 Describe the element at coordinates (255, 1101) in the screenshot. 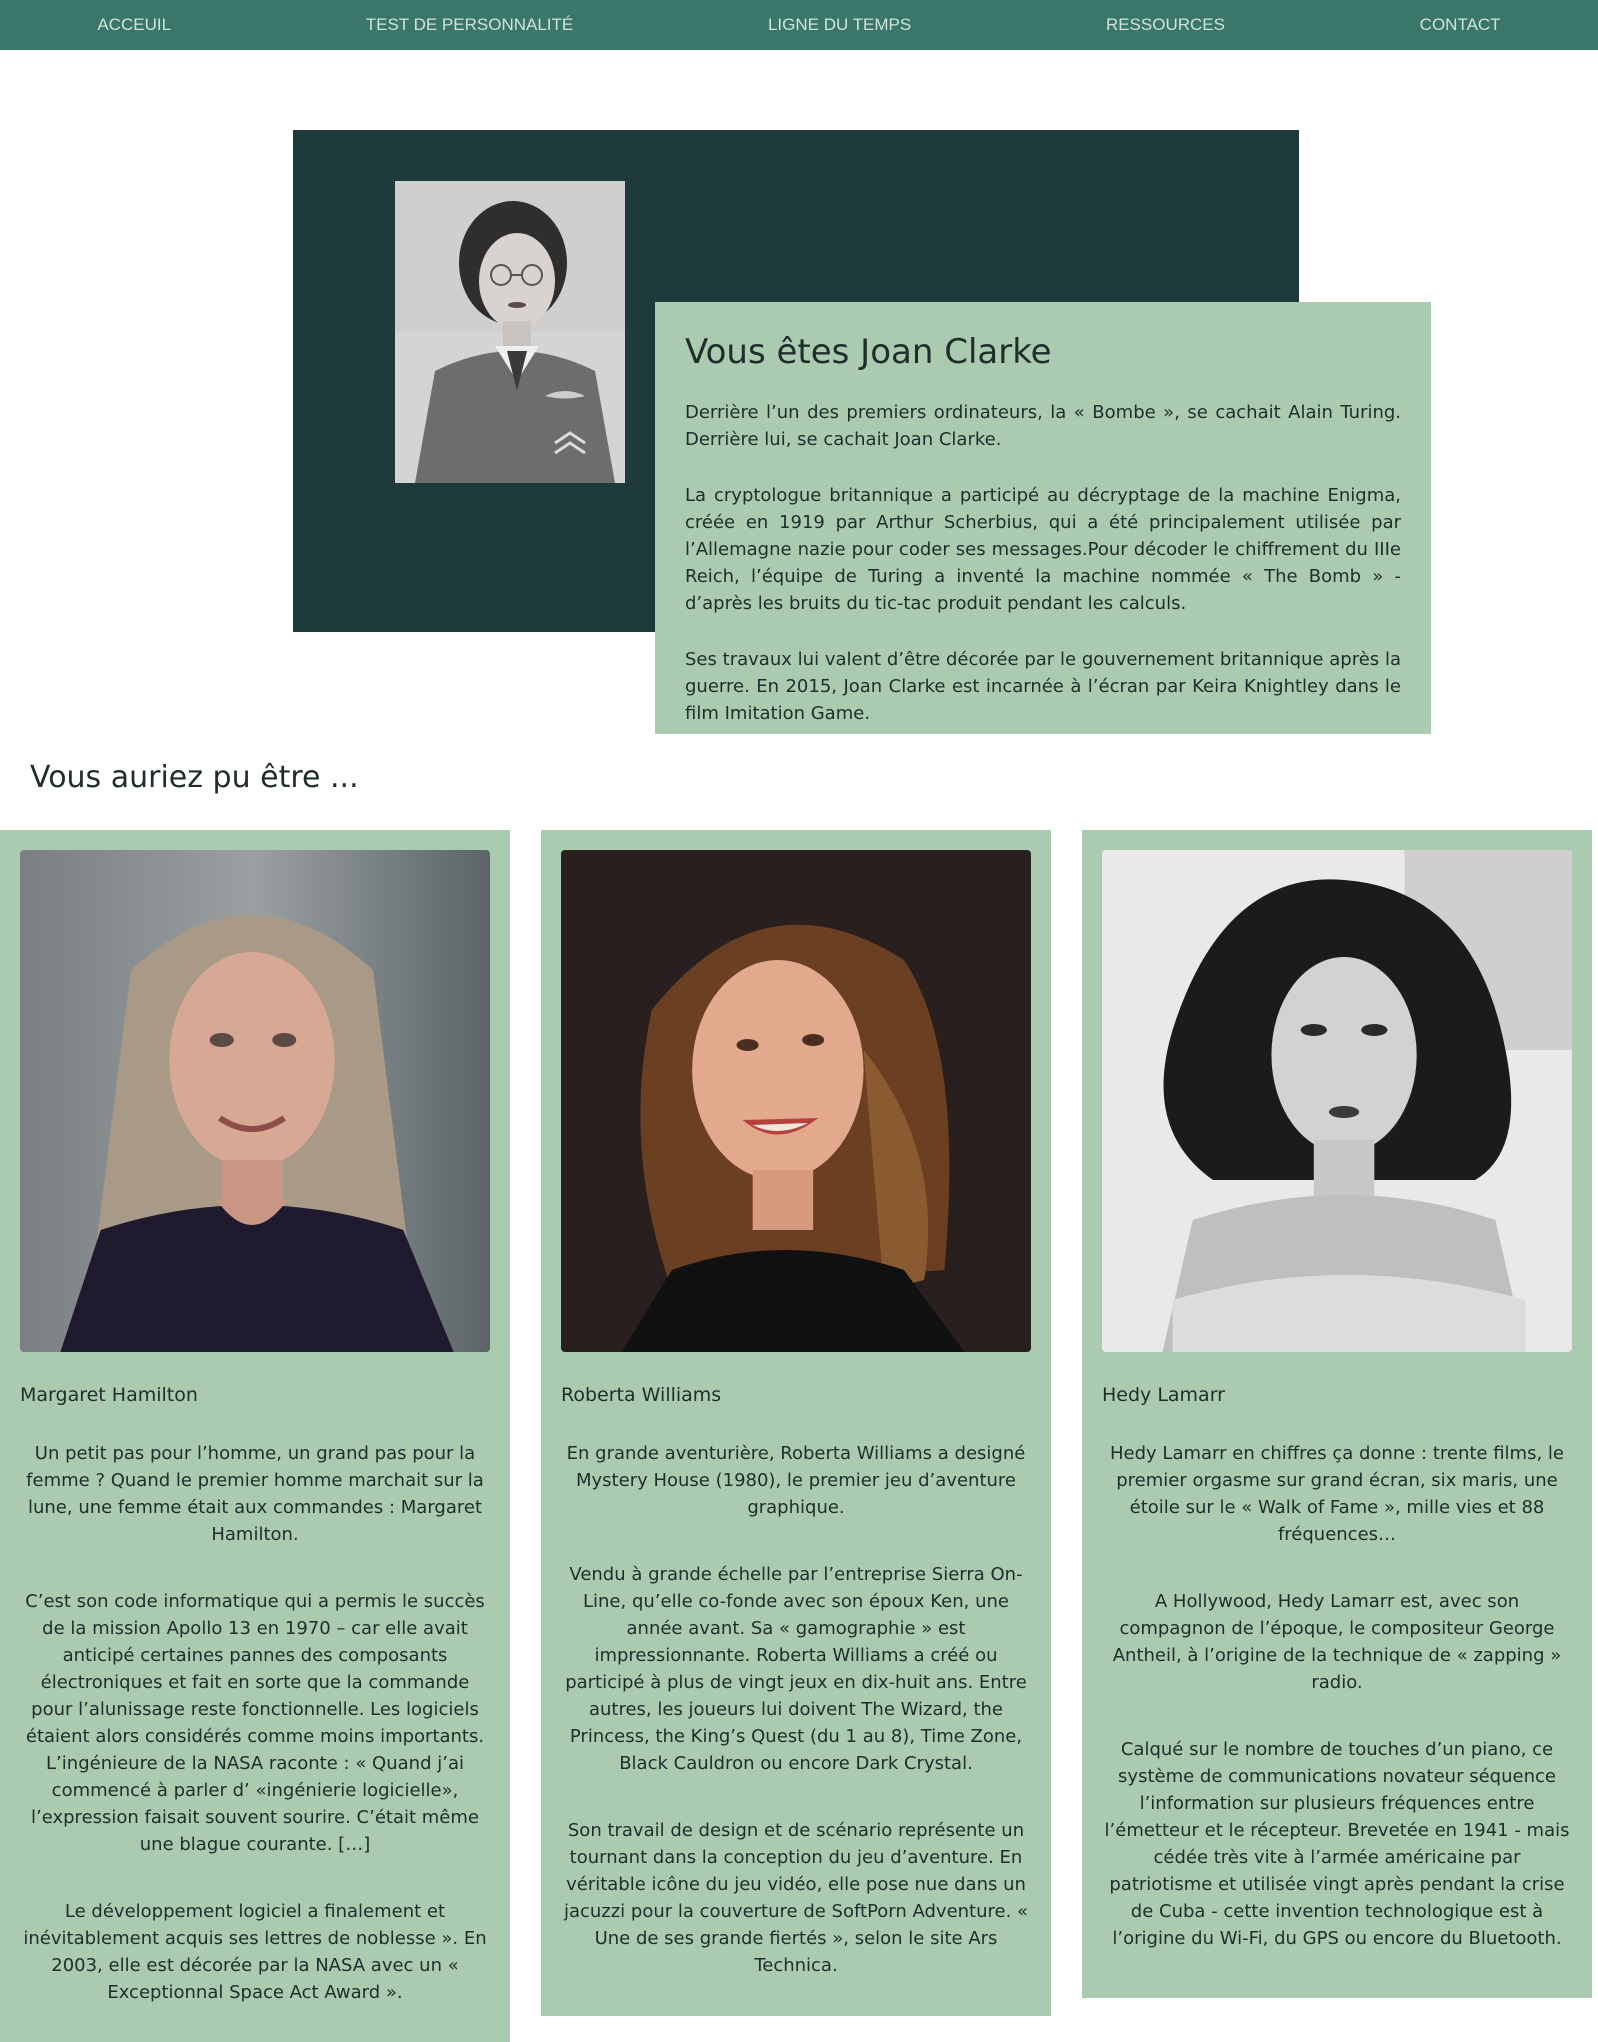

I see `margaret-hamilton-photo` at that location.